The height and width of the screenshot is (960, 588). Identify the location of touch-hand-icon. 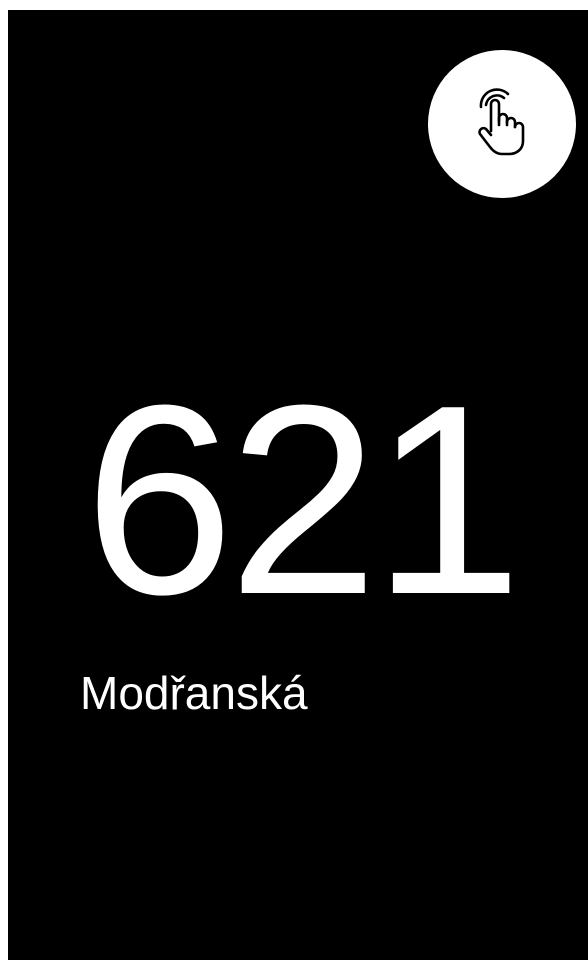
(502, 124).